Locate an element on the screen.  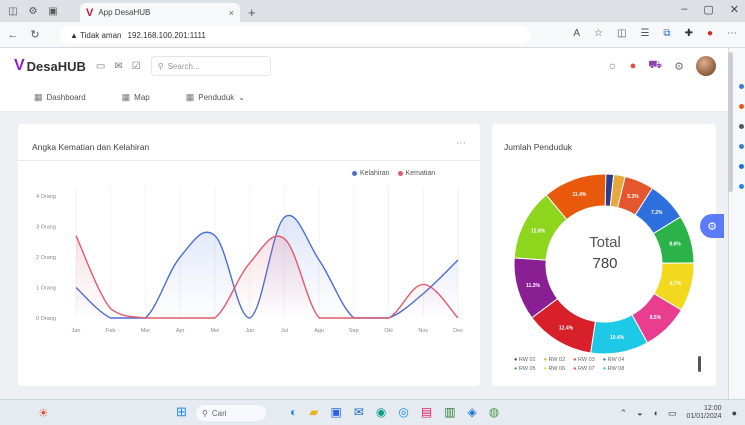
logo: V DesaHUB is located at coordinates (50, 66).